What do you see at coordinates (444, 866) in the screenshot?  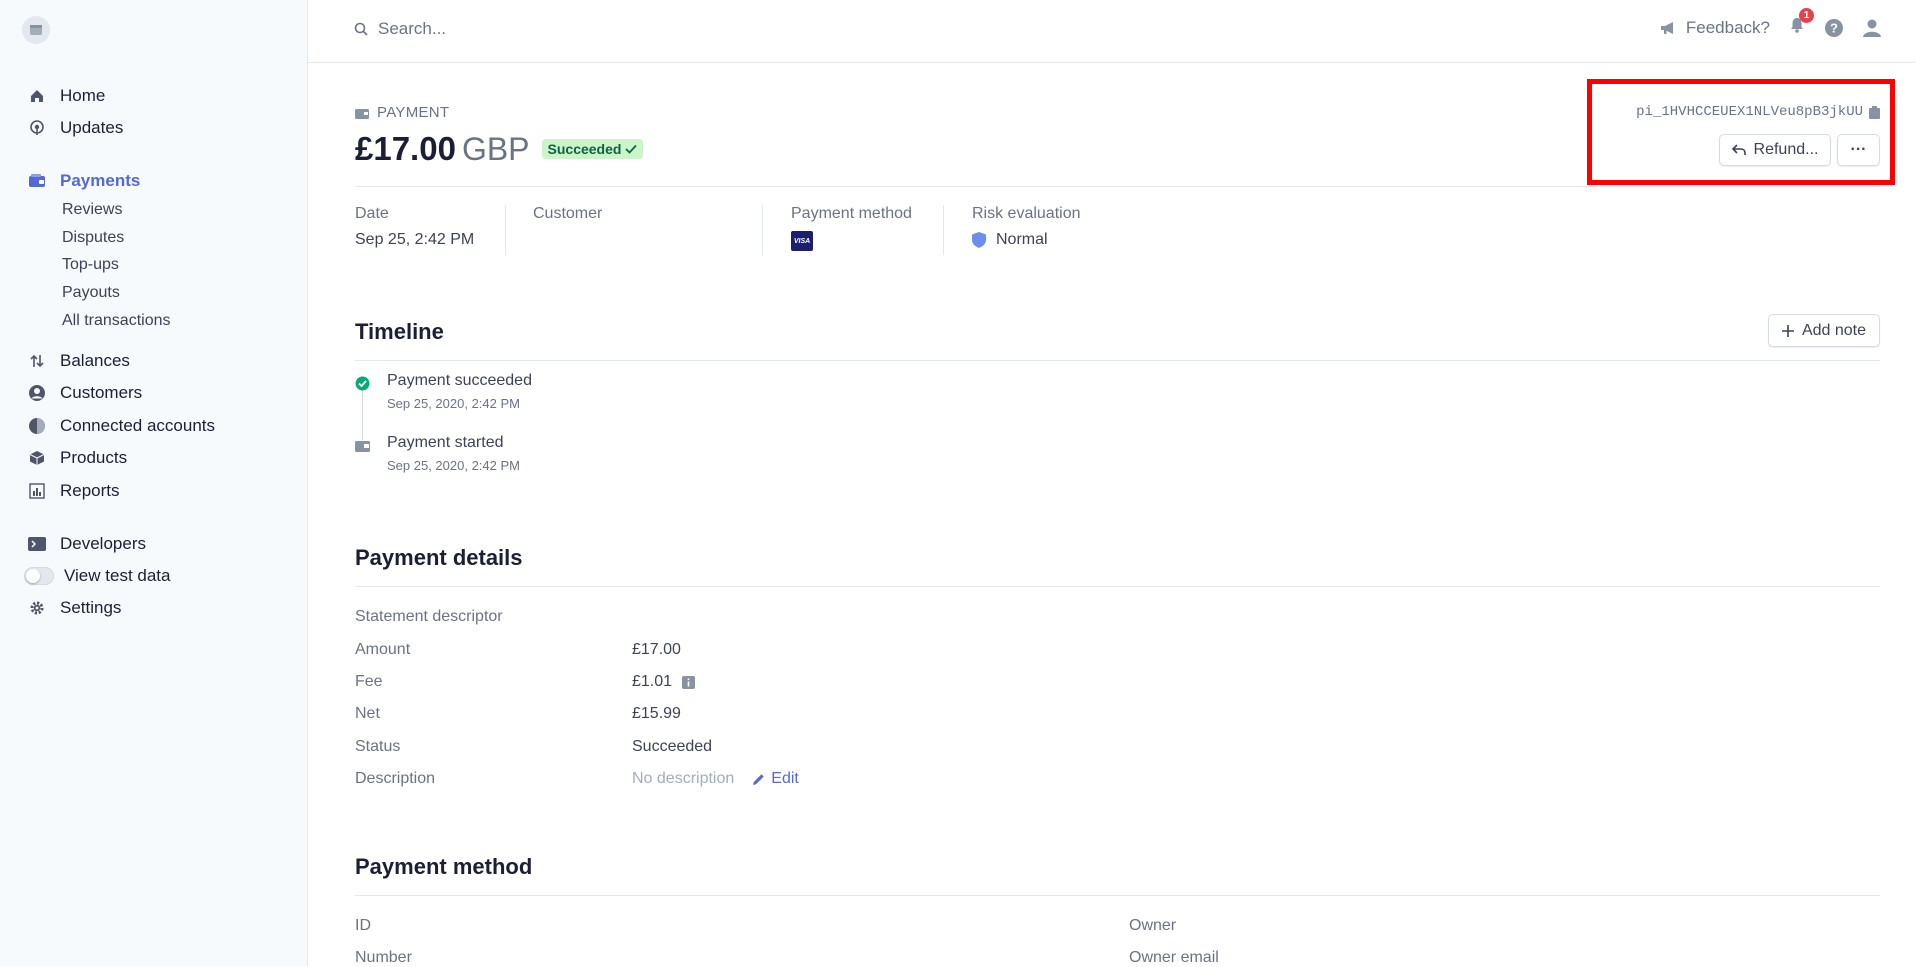 I see `payment-method-title: Payment method` at bounding box center [444, 866].